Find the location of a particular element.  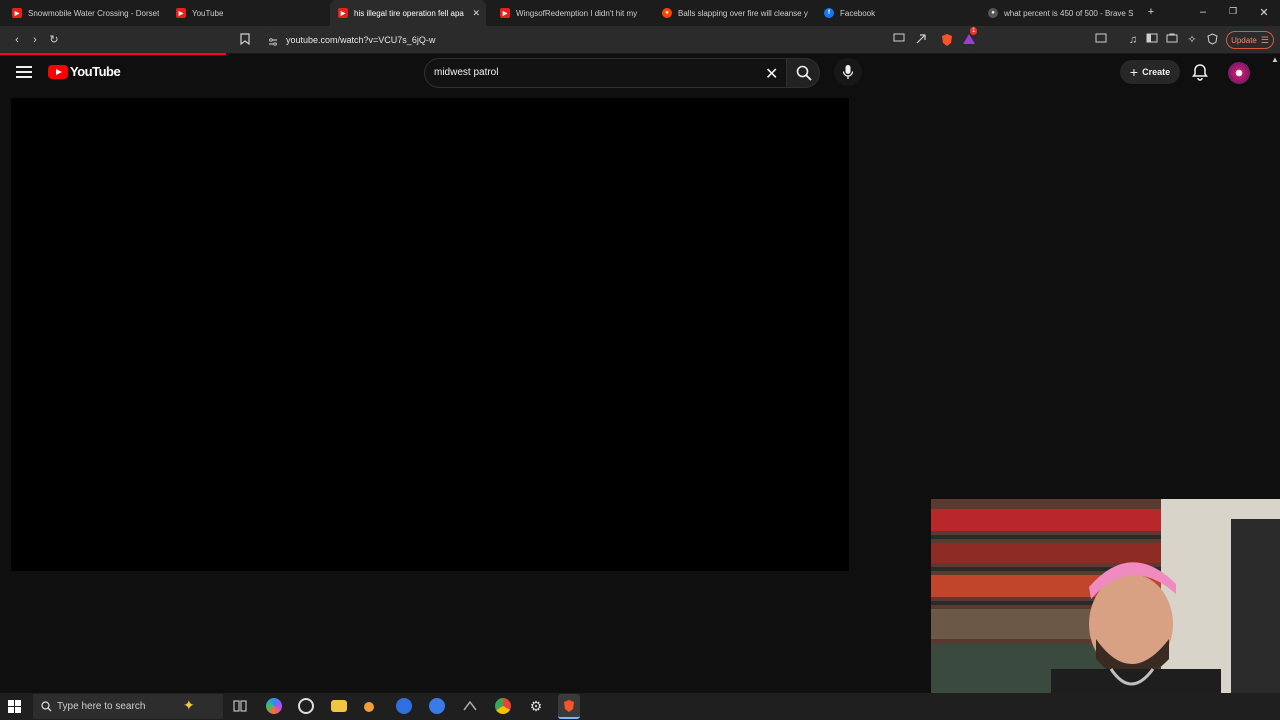

music-icon: ♫ is located at coordinates (1133, 40).